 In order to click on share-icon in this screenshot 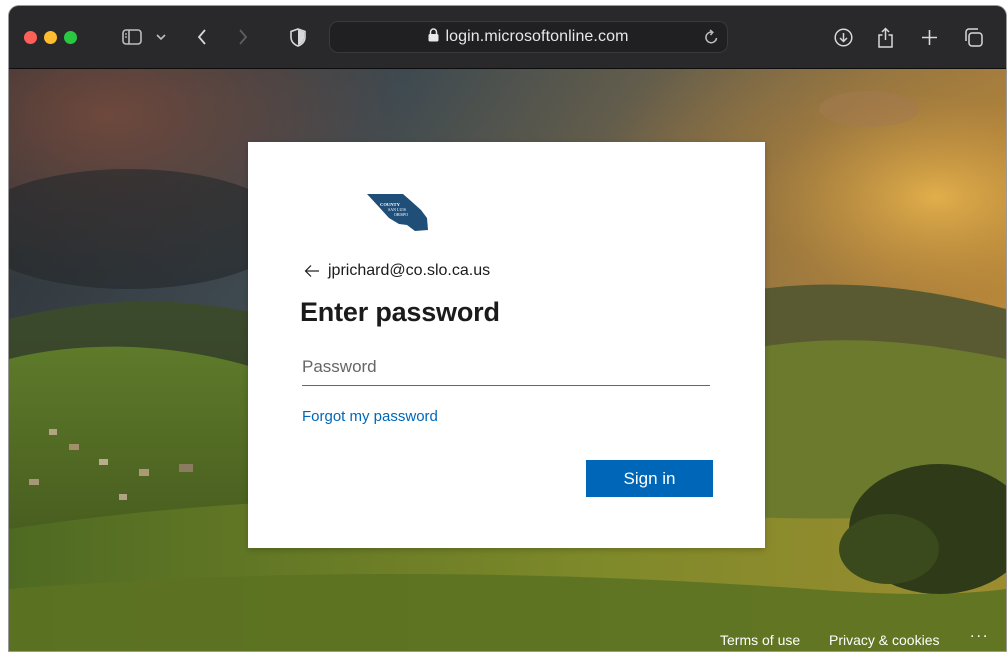, I will do `click(885, 37)`.